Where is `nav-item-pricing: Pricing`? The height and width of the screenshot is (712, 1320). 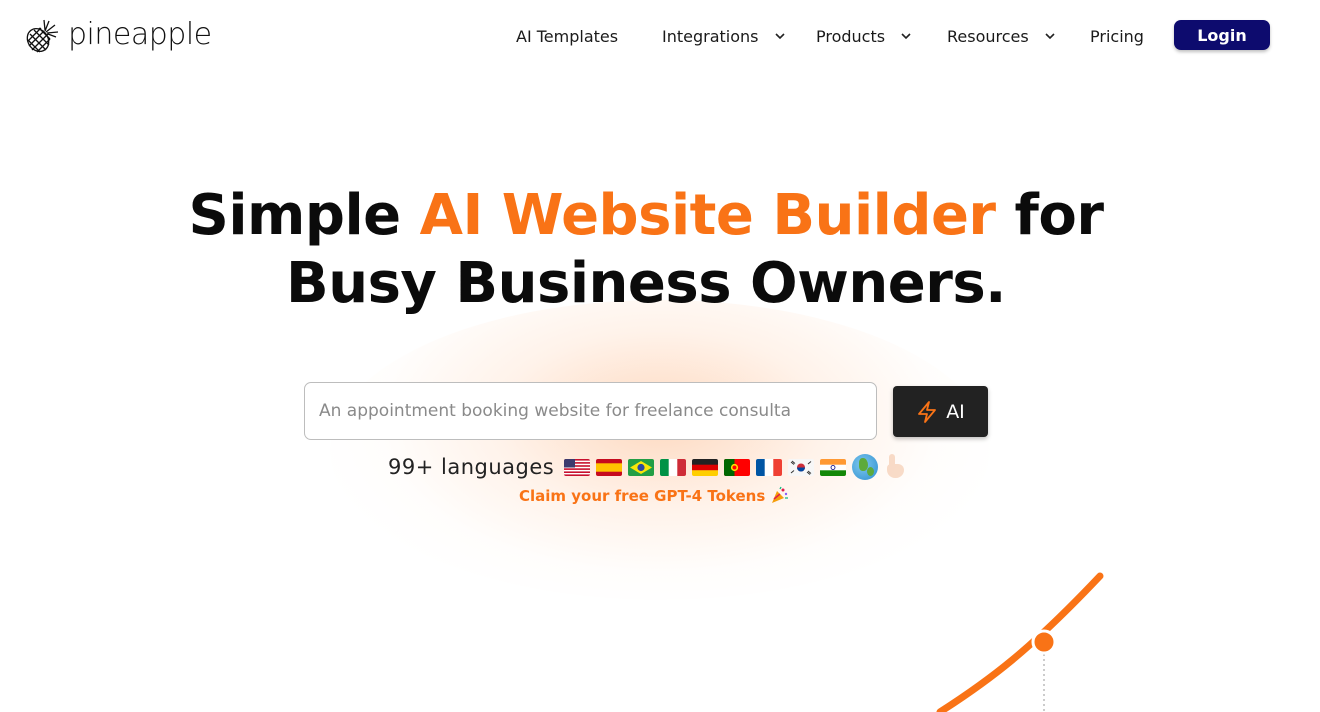 nav-item-pricing: Pricing is located at coordinates (1117, 36).